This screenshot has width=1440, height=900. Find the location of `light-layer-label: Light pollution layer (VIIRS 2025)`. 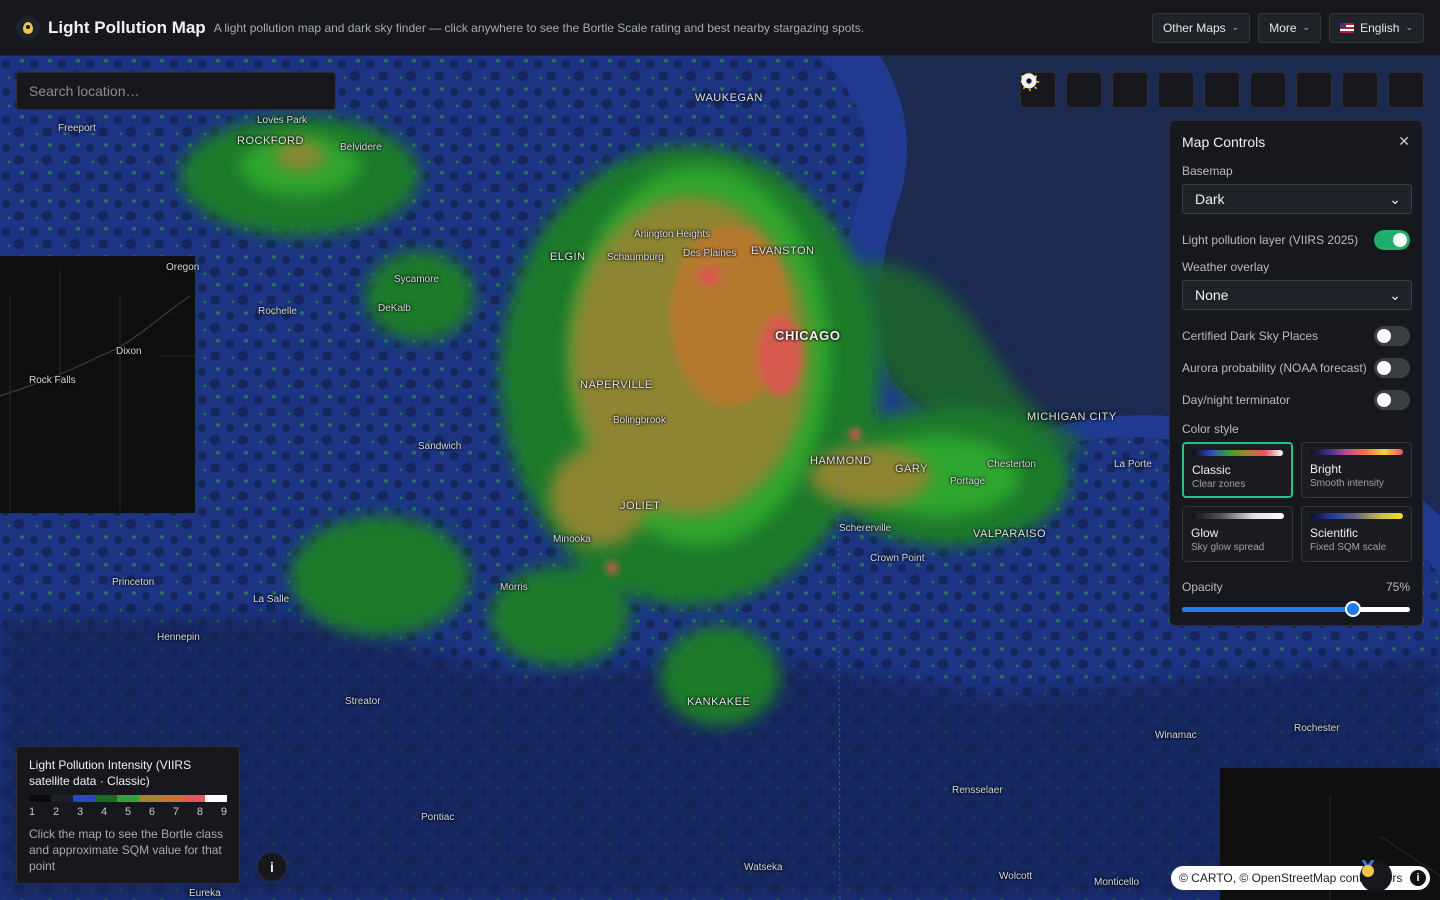

light-layer-label: Light pollution layer (VIIRS 2025) is located at coordinates (1270, 240).